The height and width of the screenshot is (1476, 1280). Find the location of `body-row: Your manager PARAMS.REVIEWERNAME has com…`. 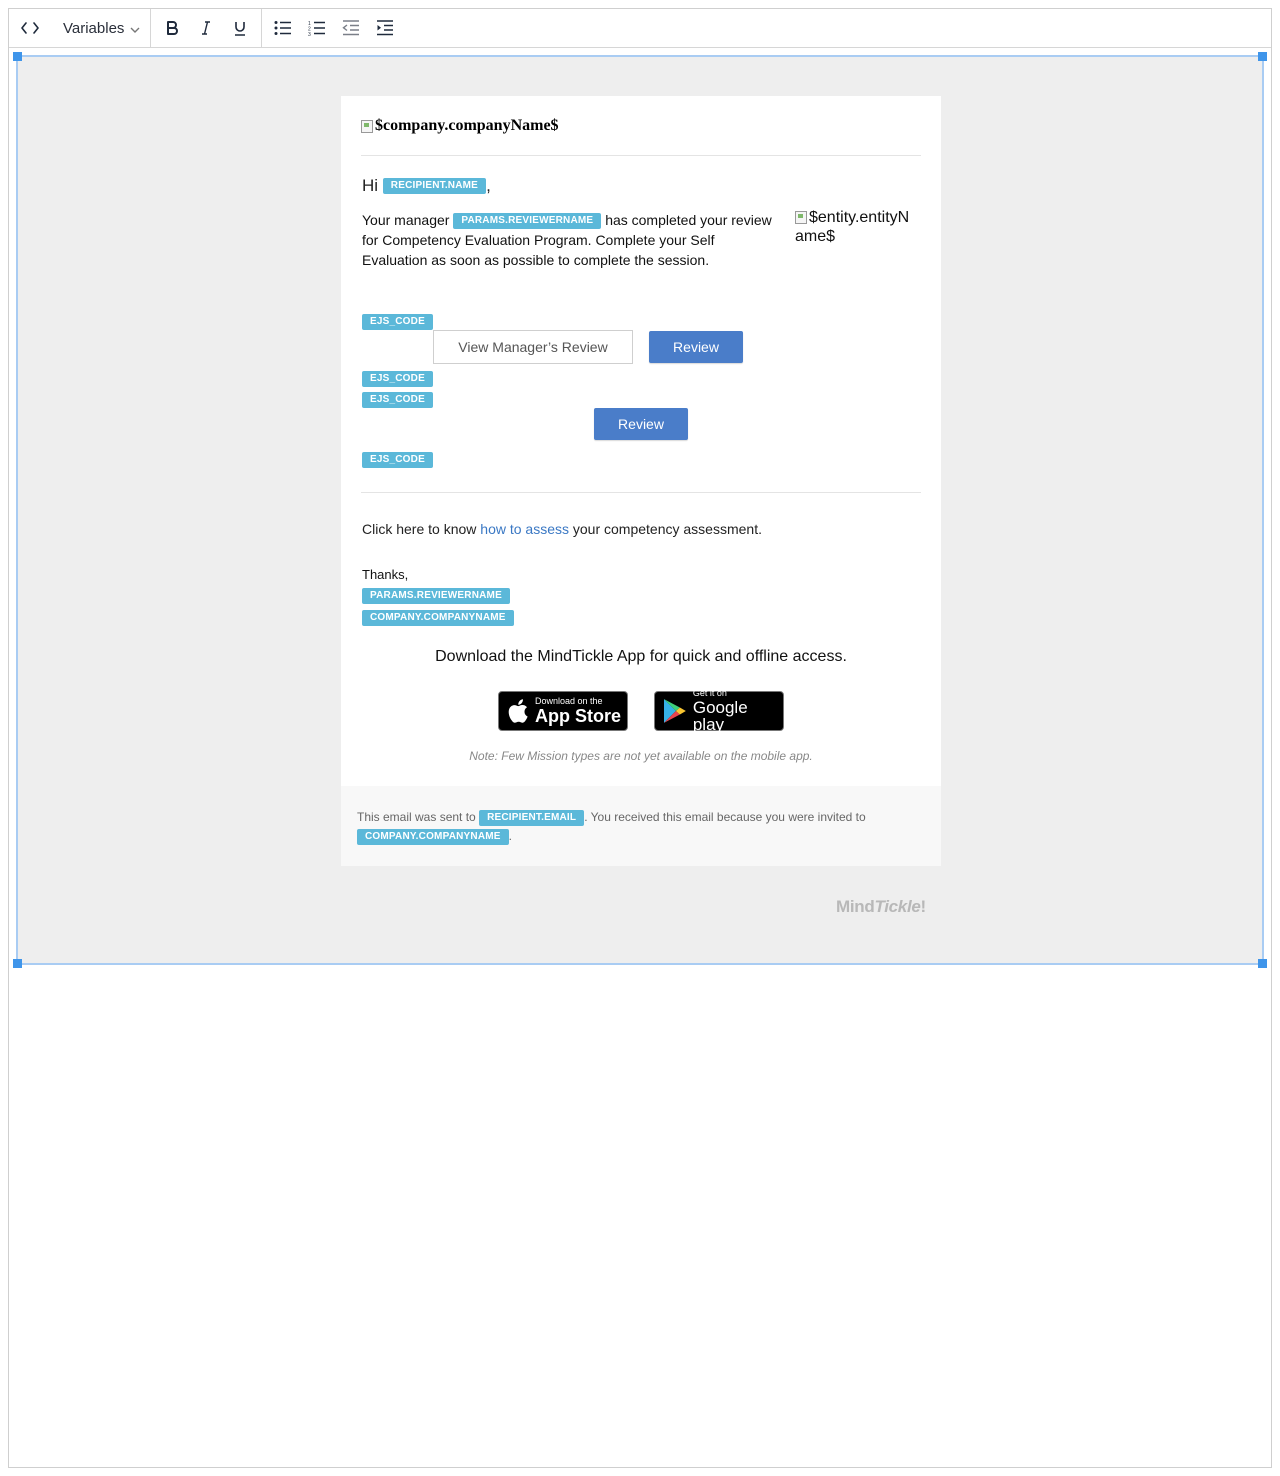

body-row: Your manager PARAMS.REVIEWERNAME has com… is located at coordinates (641, 239).